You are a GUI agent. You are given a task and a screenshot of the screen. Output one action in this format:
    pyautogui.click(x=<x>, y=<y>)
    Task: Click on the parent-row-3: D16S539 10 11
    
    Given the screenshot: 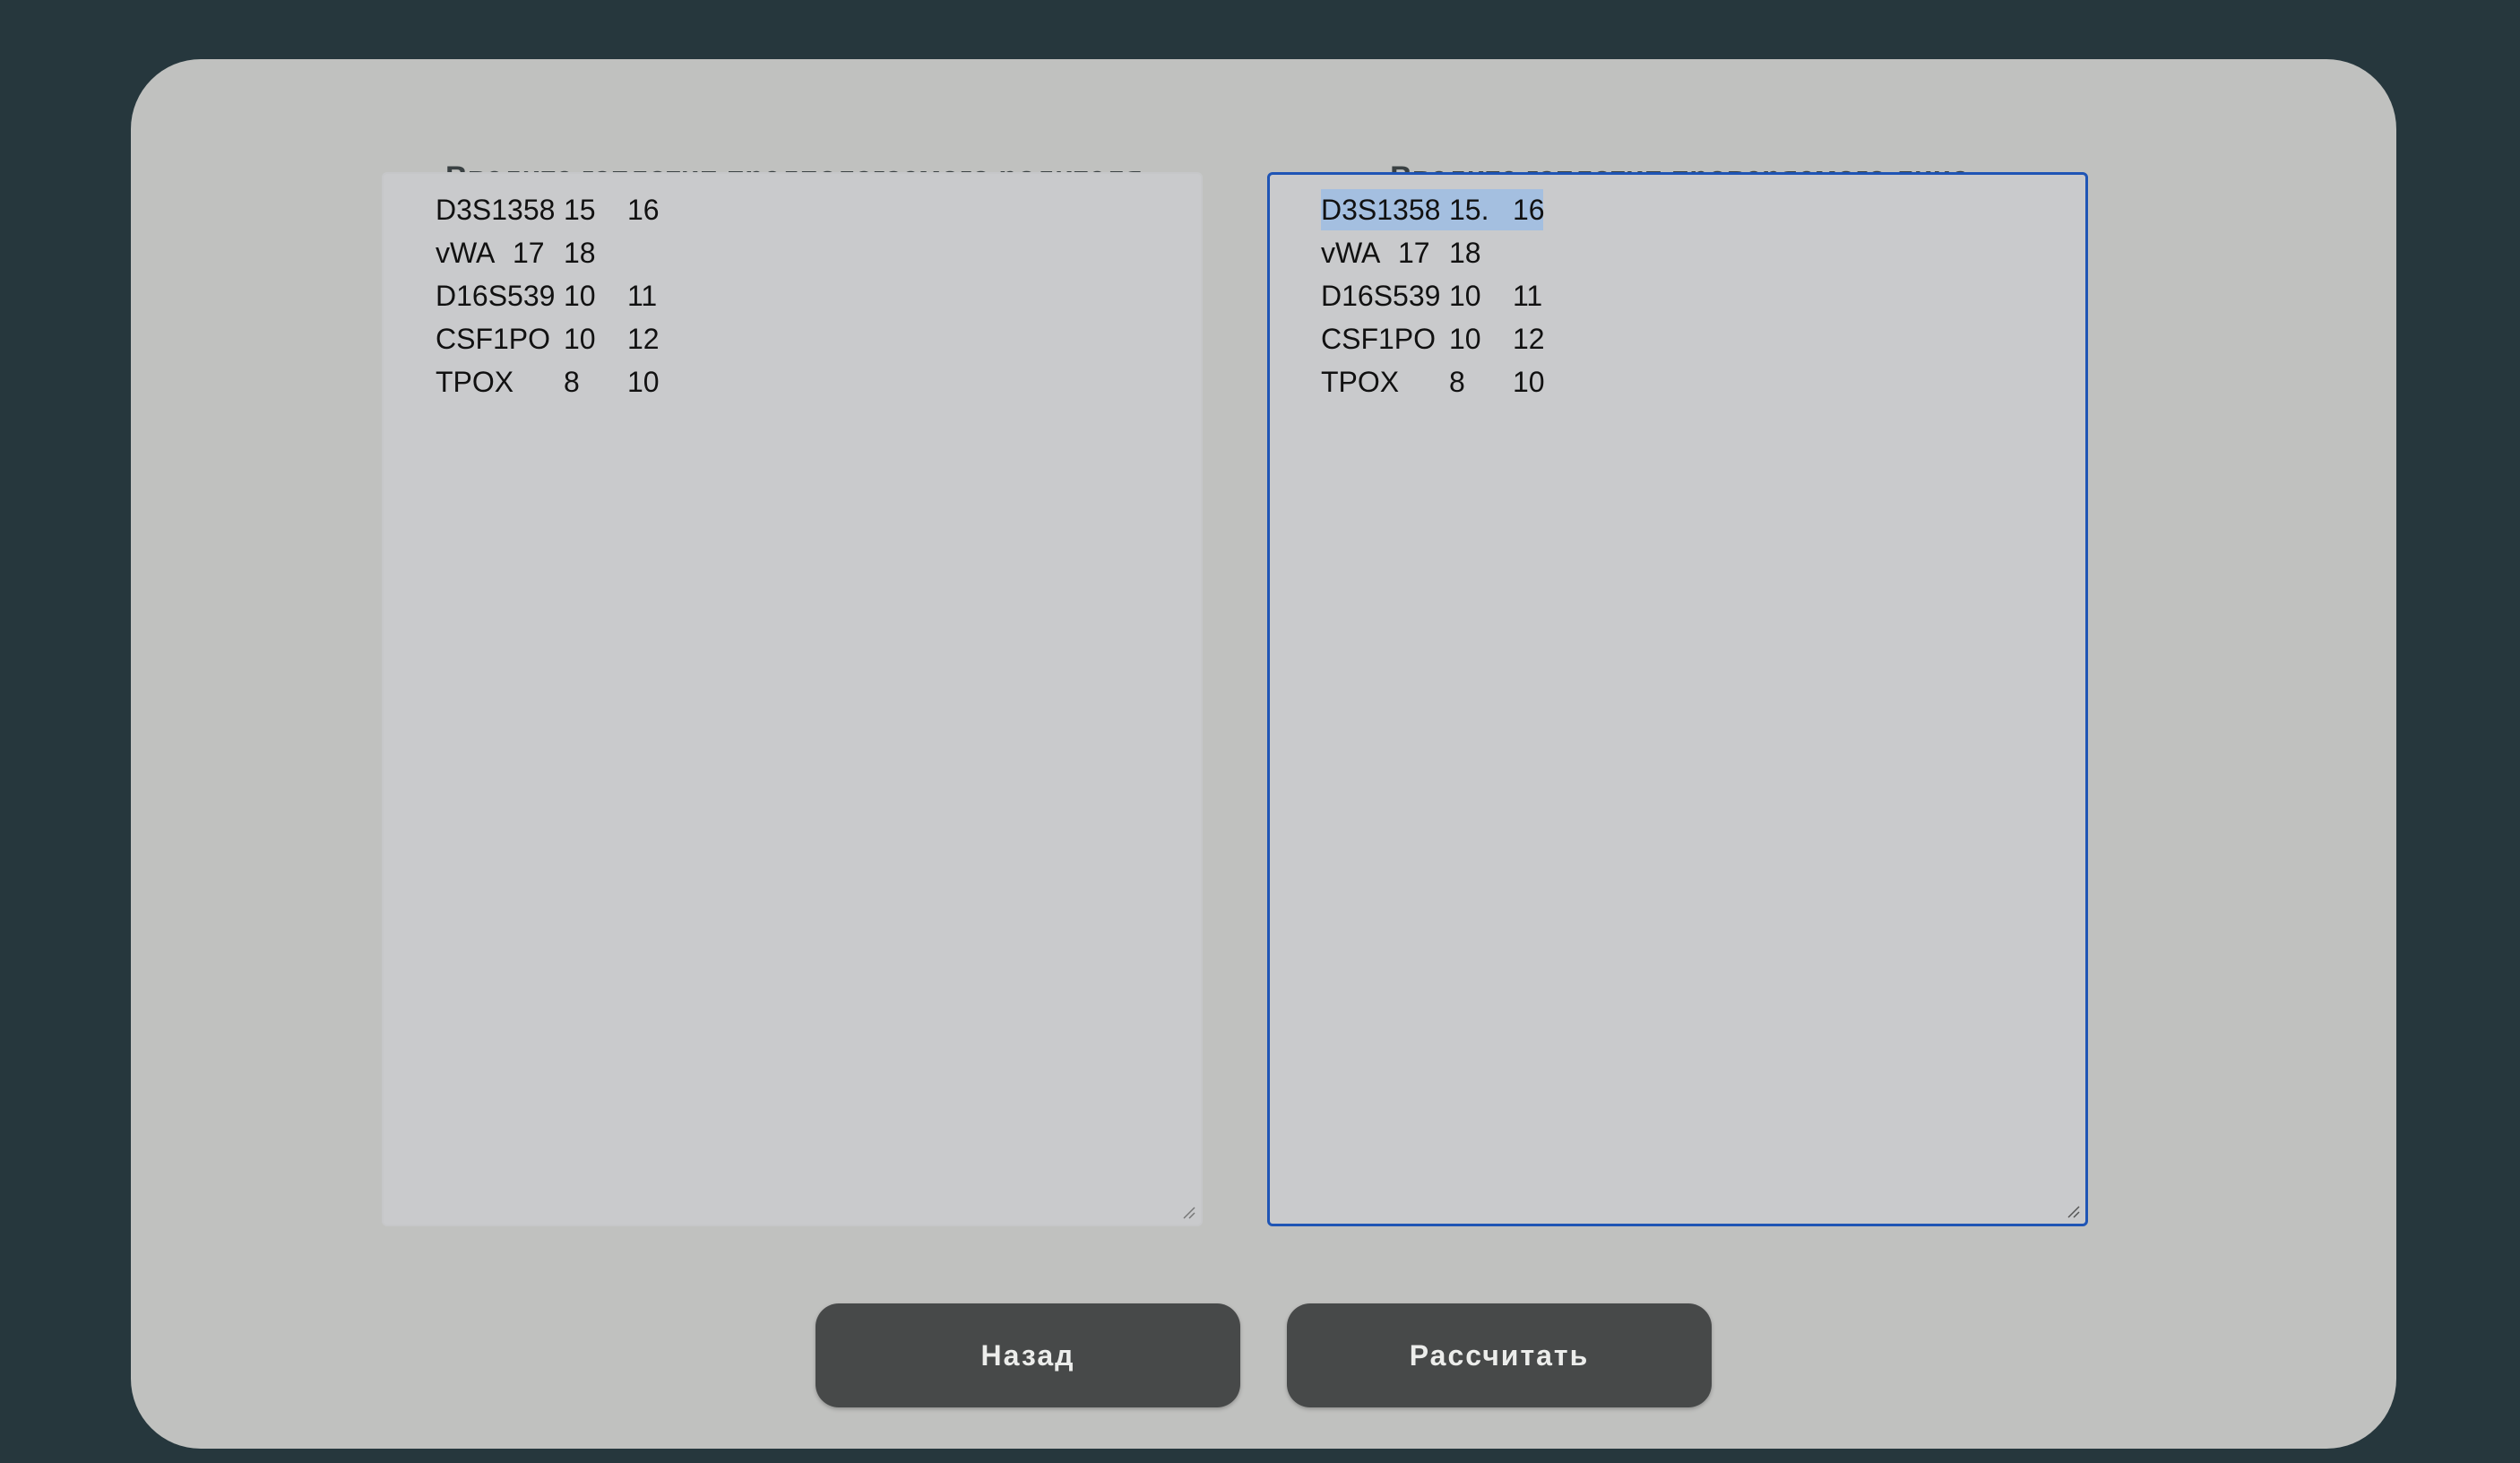 What is the action you would take?
    pyautogui.click(x=546, y=296)
    